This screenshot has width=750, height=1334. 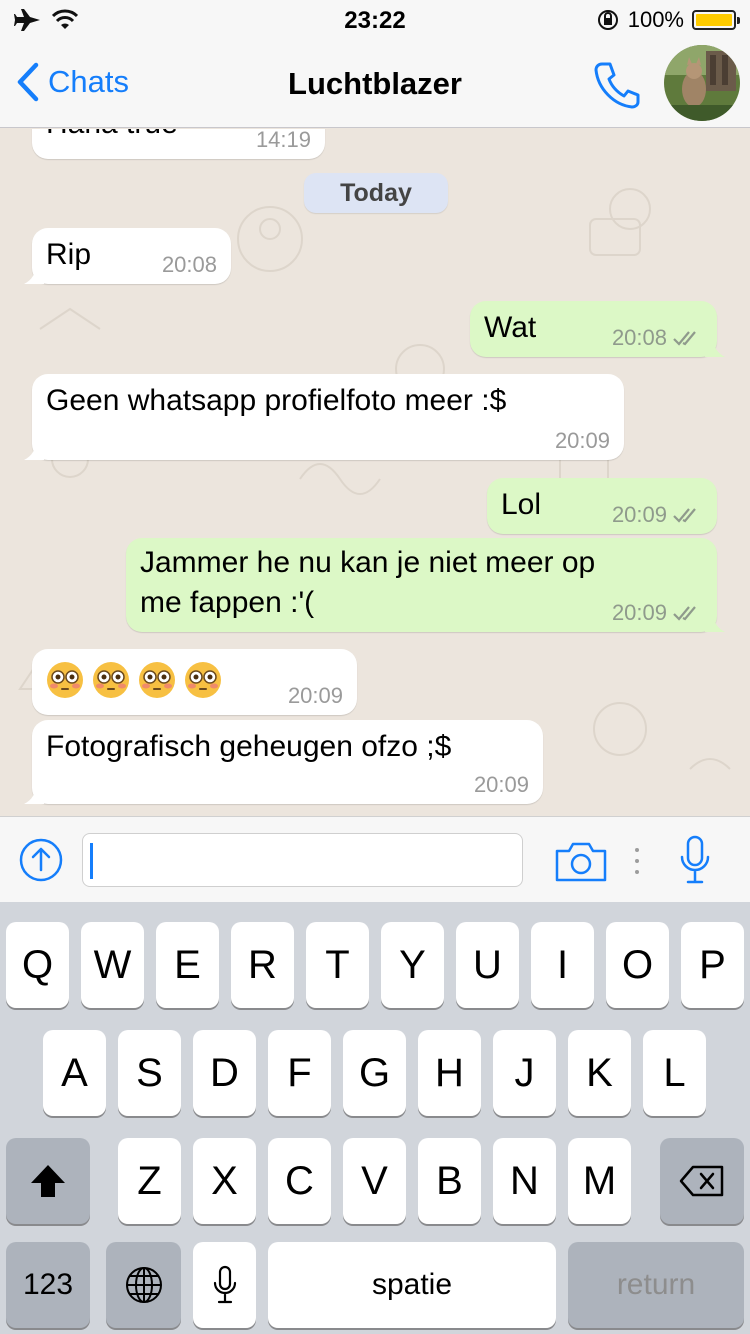 I want to click on avatar-photo, so click(x=702, y=83).